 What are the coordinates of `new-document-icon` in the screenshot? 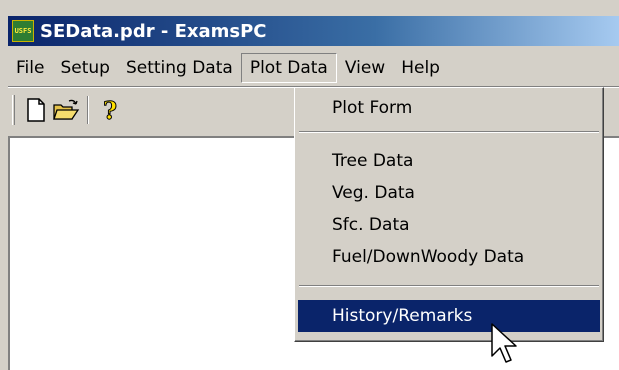 It's located at (36, 110).